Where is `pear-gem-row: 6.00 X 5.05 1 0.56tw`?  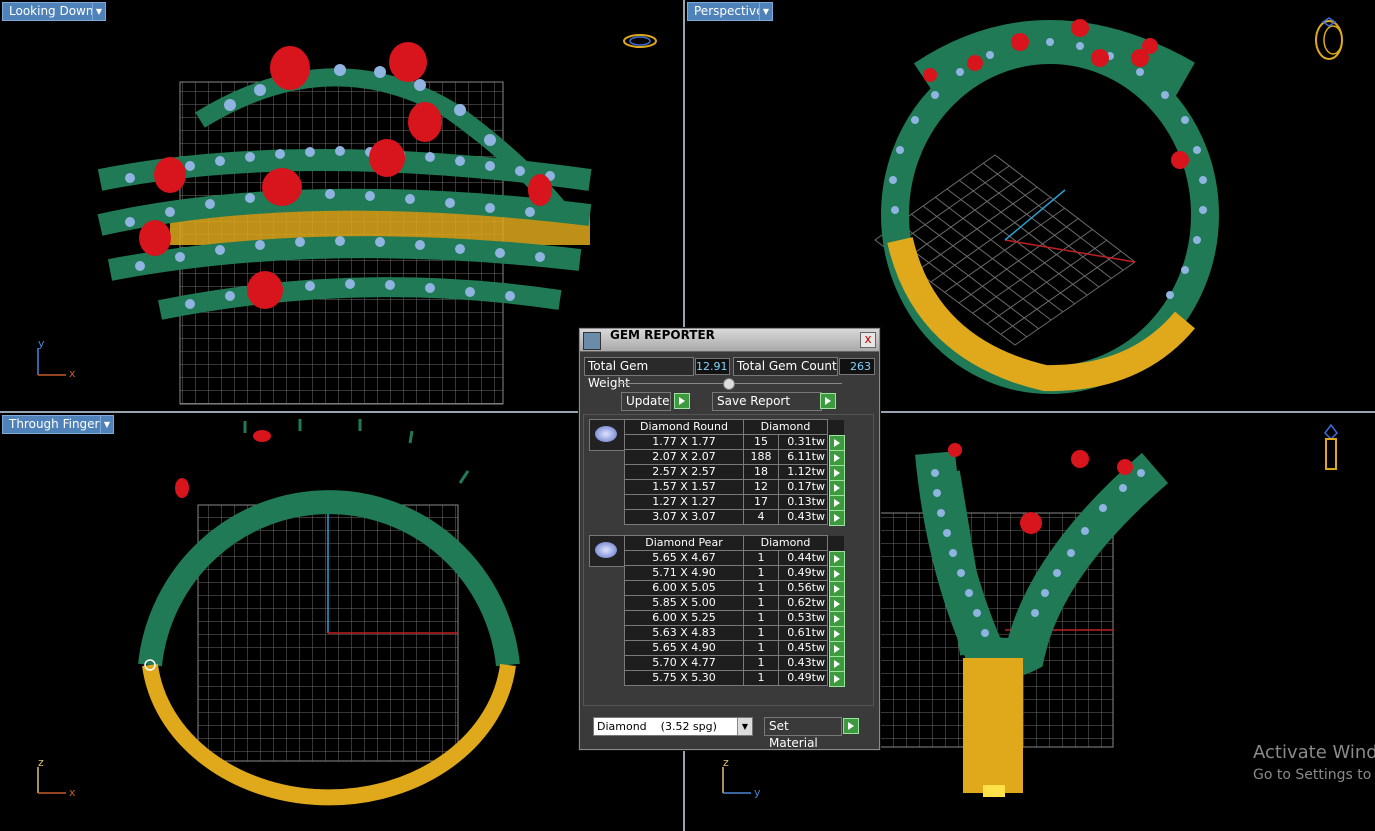 pear-gem-row: 6.00 X 5.05 1 0.56tw is located at coordinates (734, 588).